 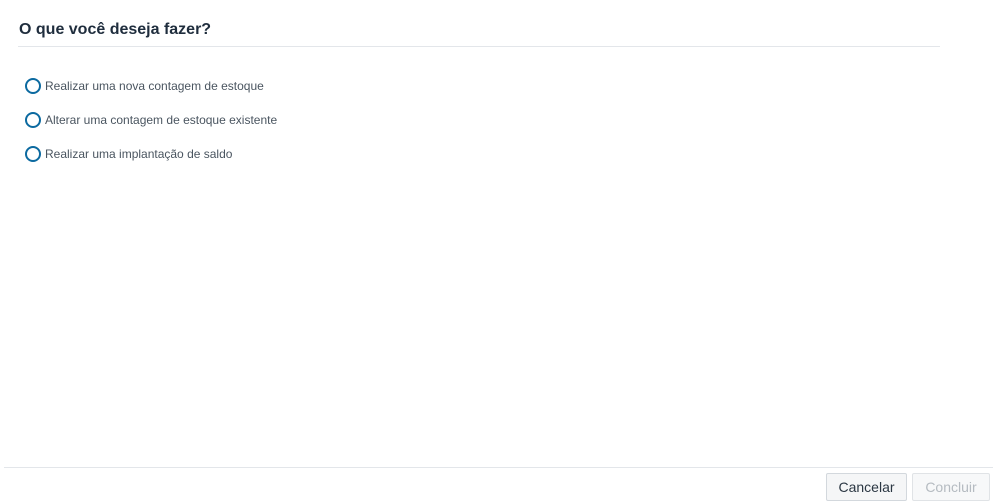 I want to click on radio-button-balance-setup, so click(x=33, y=154).